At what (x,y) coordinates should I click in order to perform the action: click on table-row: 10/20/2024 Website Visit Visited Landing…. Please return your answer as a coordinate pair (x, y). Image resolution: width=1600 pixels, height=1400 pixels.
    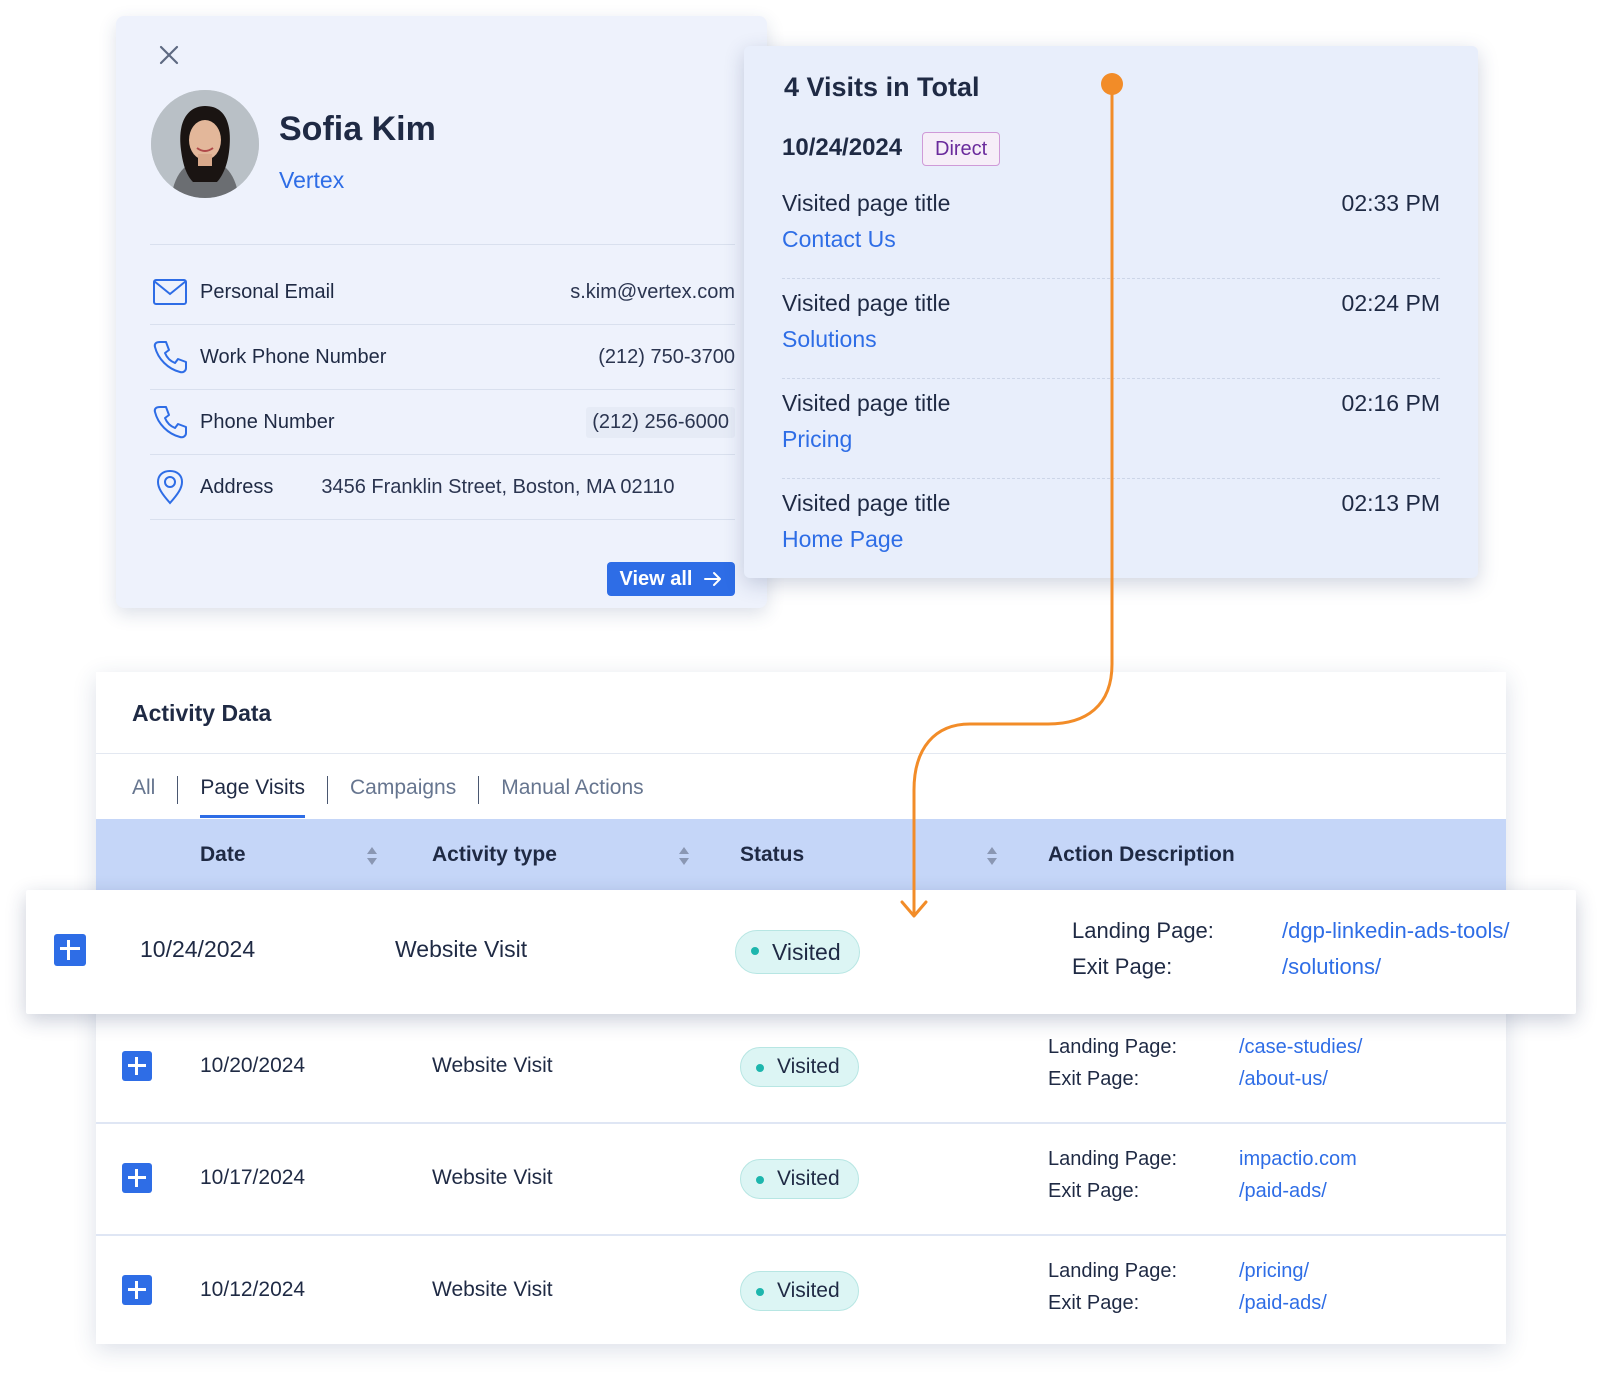
    Looking at the image, I should click on (801, 1068).